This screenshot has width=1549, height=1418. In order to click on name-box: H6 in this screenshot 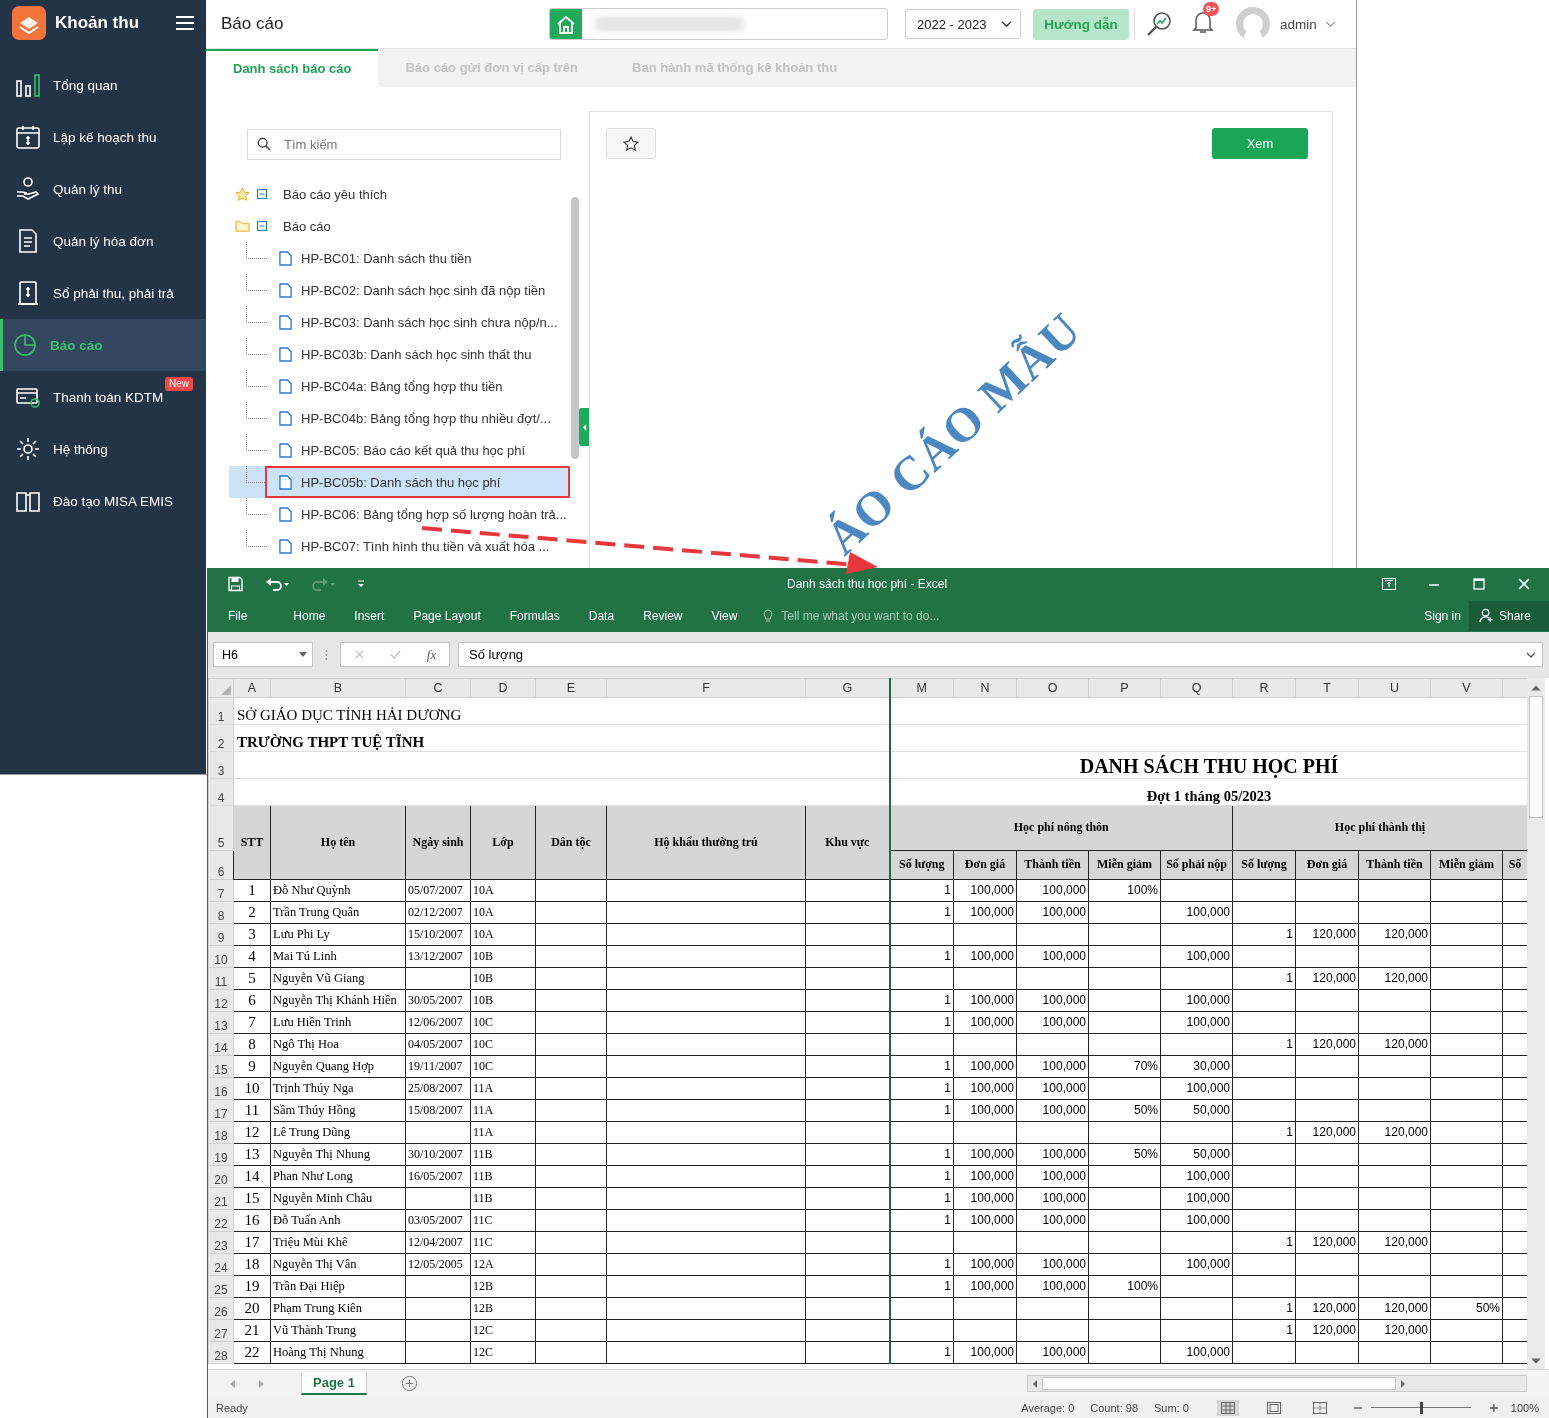, I will do `click(263, 655)`.